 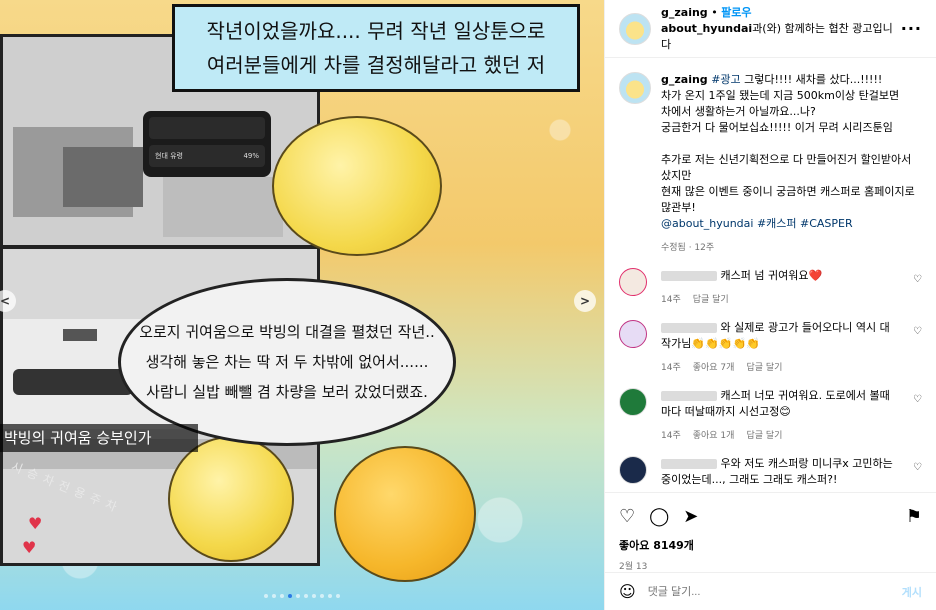 I want to click on caption-line: 작년이었을까요.... 무려 작년 일상툰으로, so click(x=376, y=31).